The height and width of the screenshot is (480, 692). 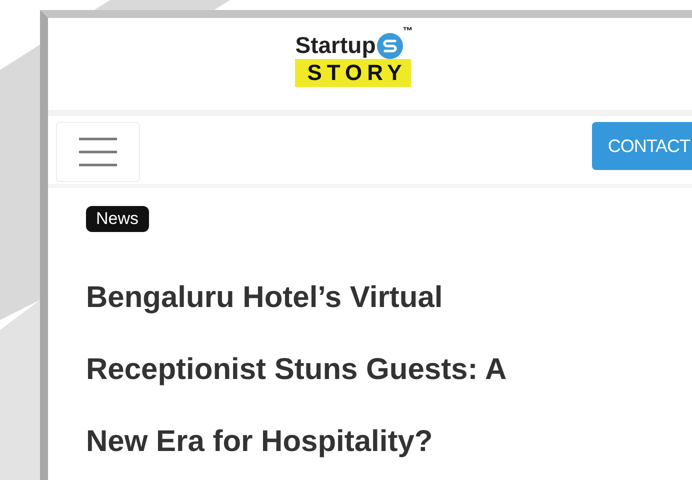 I want to click on menu-icon, so click(x=98, y=152).